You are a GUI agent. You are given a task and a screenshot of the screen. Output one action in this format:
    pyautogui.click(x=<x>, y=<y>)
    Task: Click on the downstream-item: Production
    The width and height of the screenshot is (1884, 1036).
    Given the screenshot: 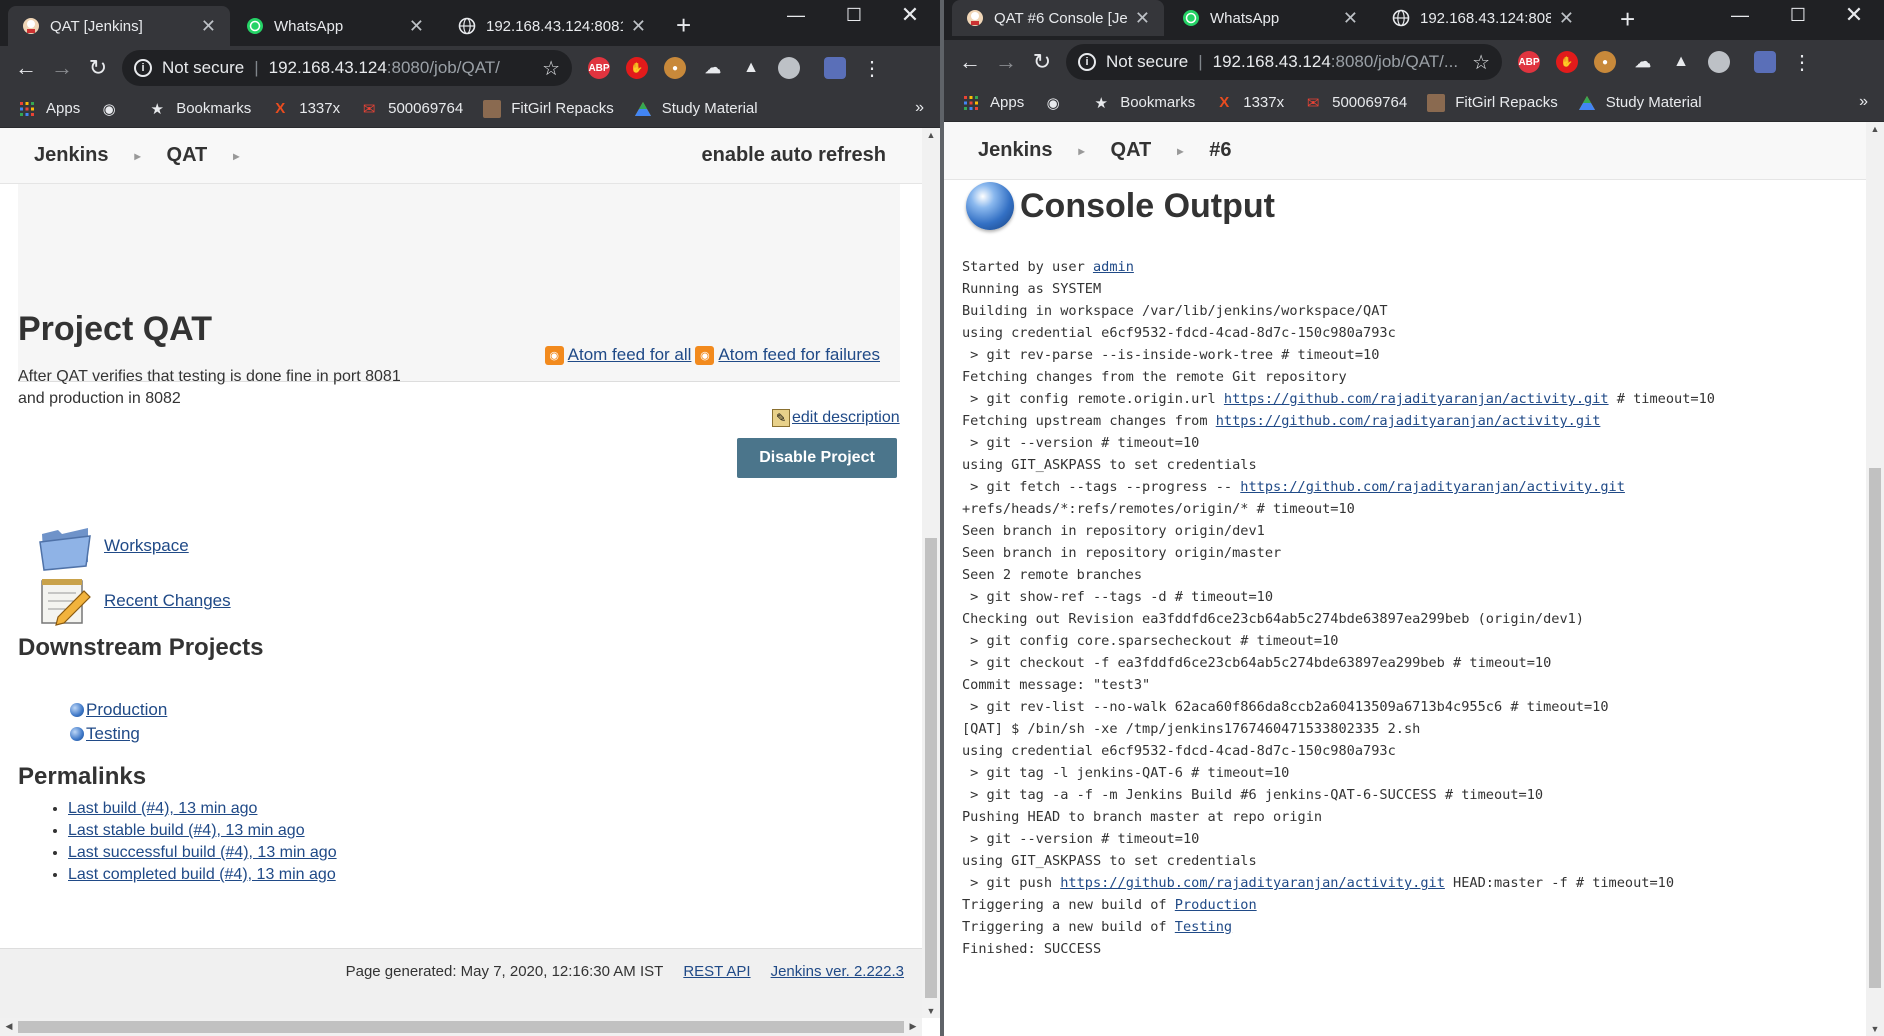 What is the action you would take?
    pyautogui.click(x=118, y=710)
    